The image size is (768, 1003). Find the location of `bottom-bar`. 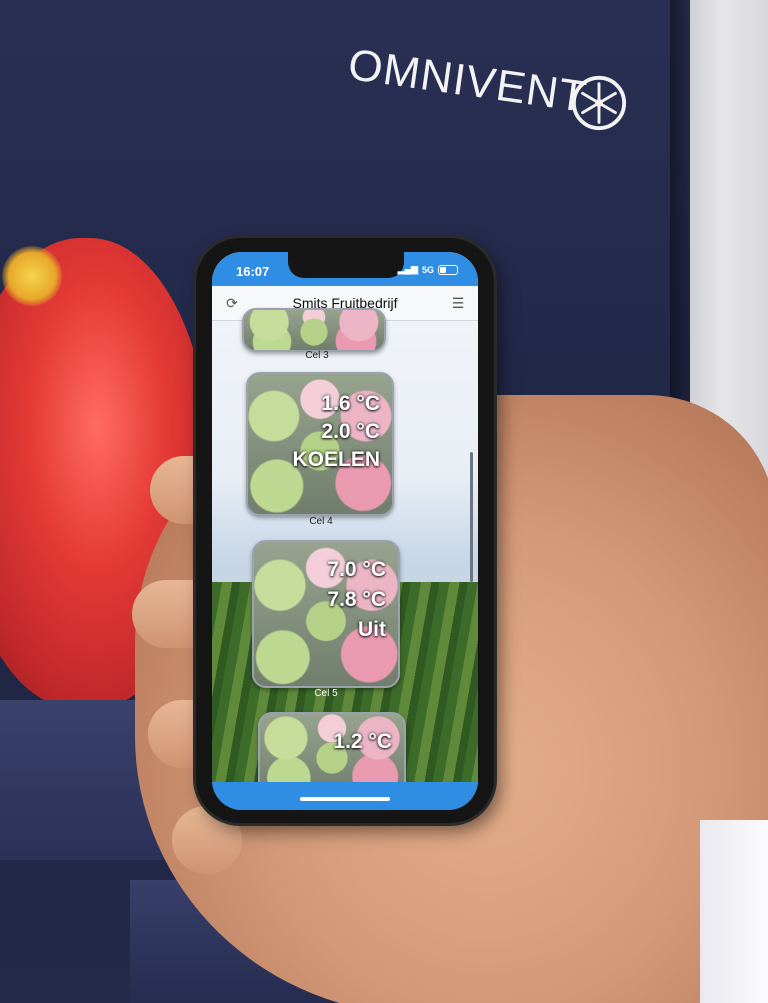

bottom-bar is located at coordinates (345, 796).